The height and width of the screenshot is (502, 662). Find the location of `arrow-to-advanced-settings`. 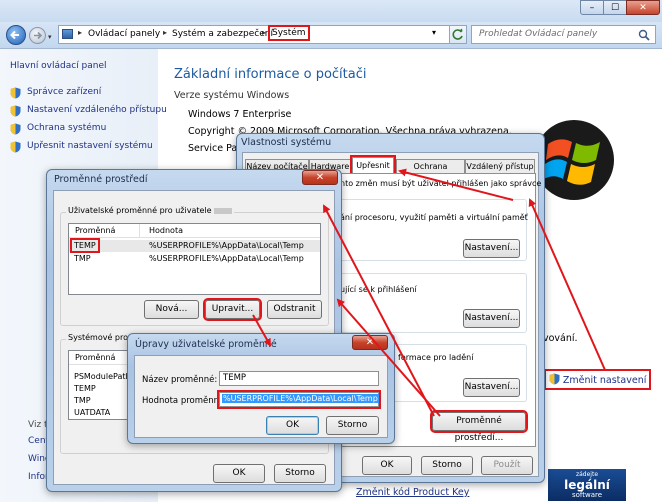

arrow-to-advanced-settings is located at coordinates (567, 284).